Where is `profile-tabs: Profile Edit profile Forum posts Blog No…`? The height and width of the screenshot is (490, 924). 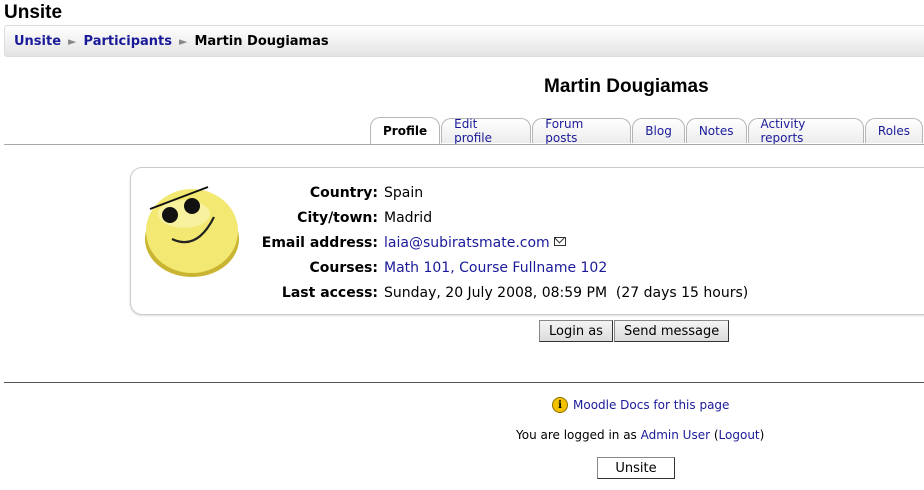
profile-tabs: Profile Edit profile Forum posts Blog No… is located at coordinates (647, 131).